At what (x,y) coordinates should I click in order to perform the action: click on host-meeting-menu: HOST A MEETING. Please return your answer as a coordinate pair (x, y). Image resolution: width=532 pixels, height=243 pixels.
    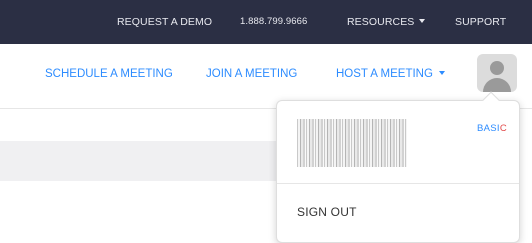
    Looking at the image, I should click on (390, 74).